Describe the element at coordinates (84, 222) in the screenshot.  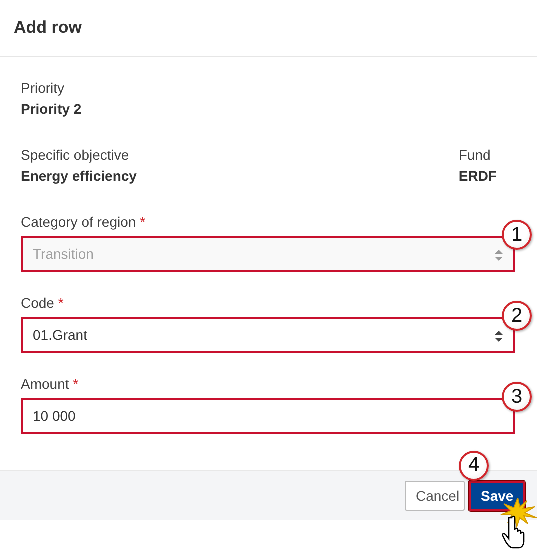
I see `field-label: Category of region *` at that location.